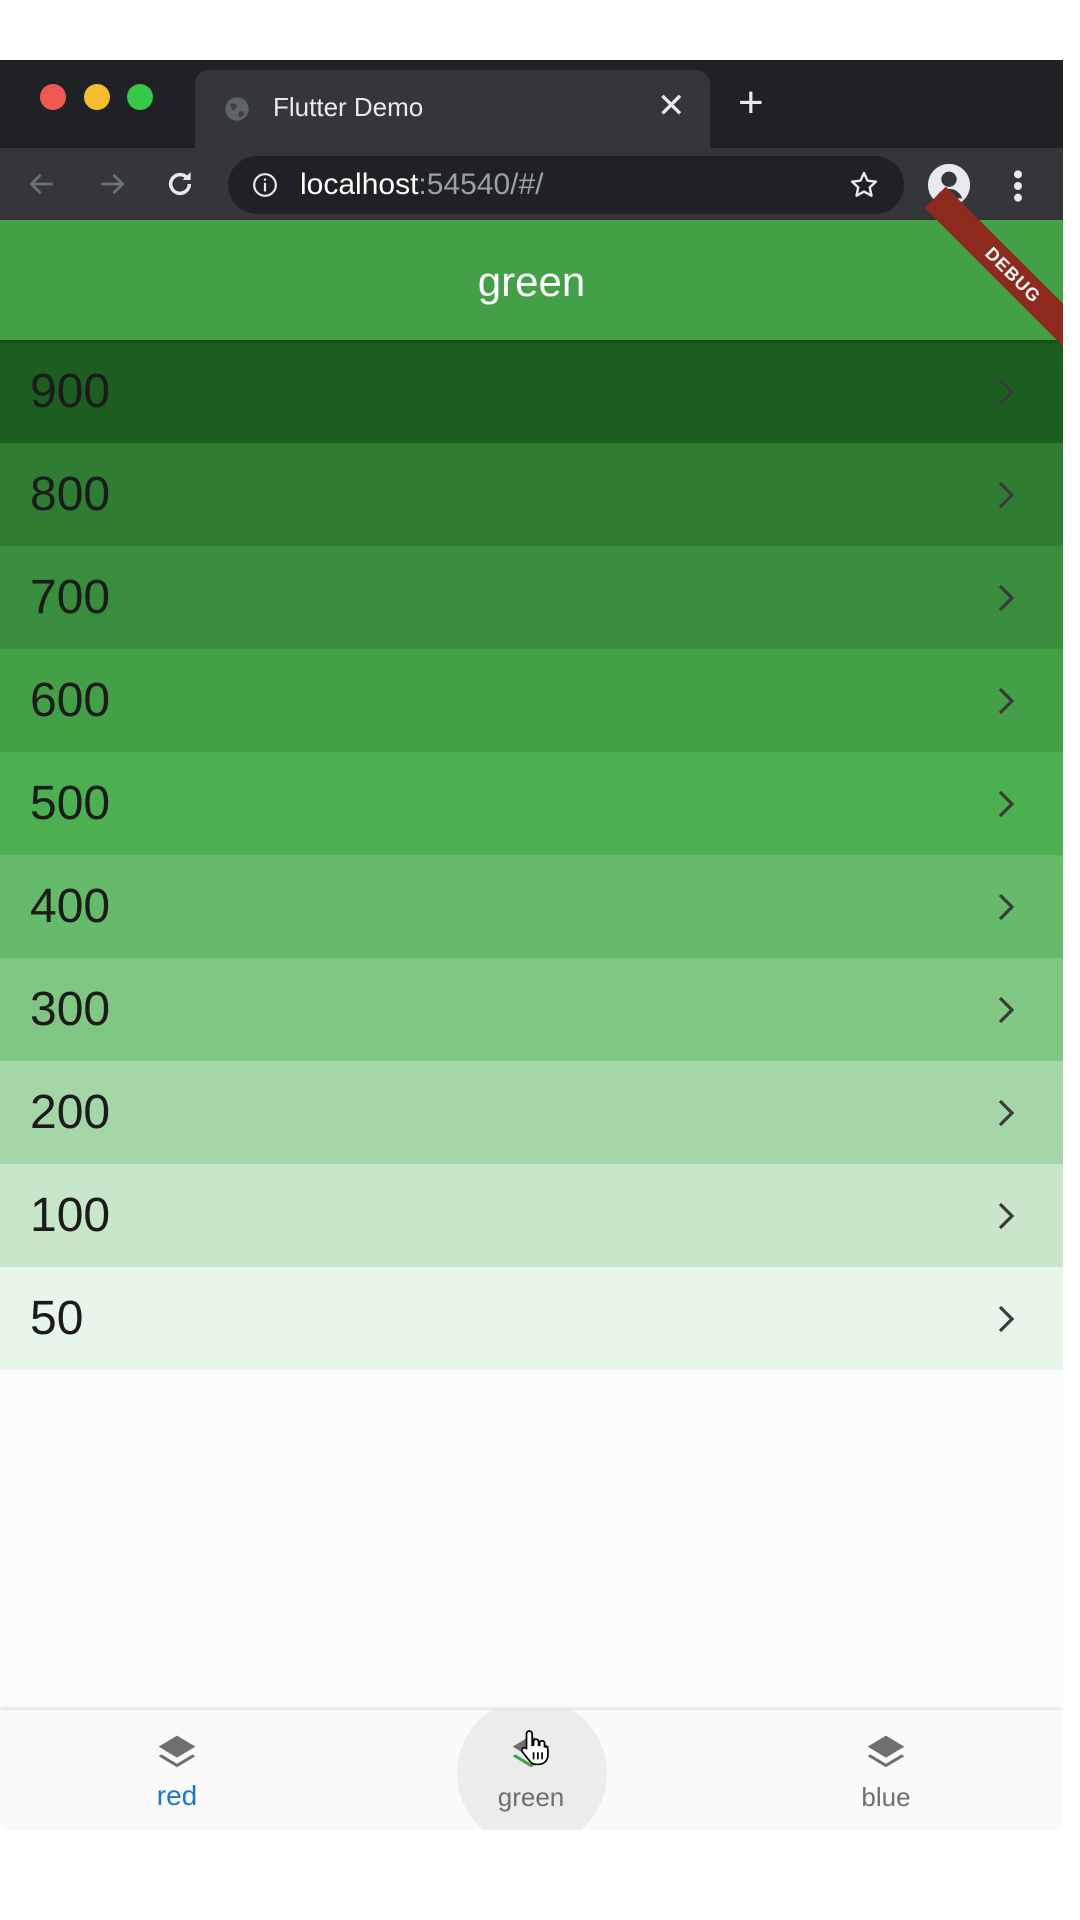 The image size is (1080, 1920). I want to click on list-item-label: 700, so click(70, 597).